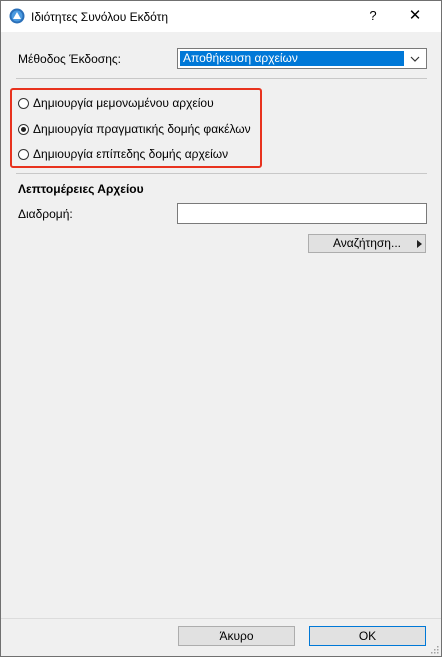  What do you see at coordinates (221, 618) in the screenshot?
I see `footer-divider` at bounding box center [221, 618].